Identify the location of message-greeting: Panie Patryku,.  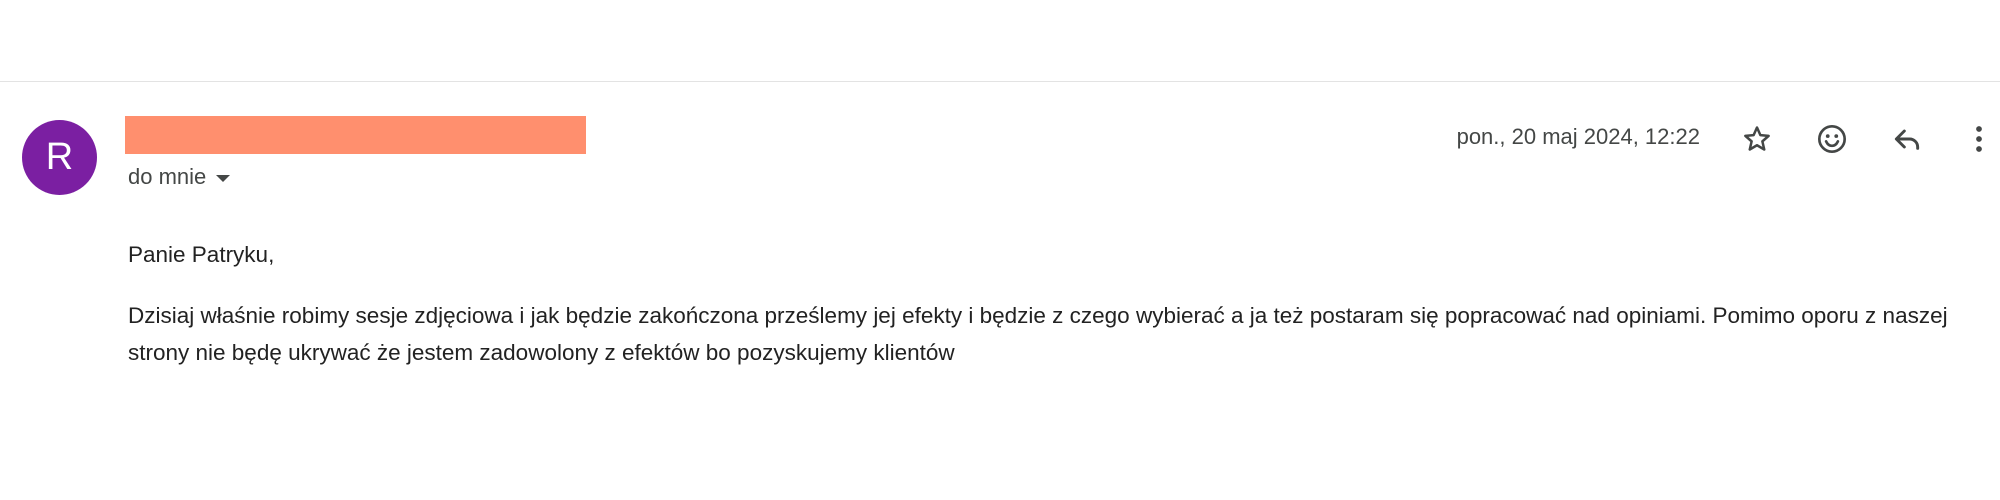
(201, 254).